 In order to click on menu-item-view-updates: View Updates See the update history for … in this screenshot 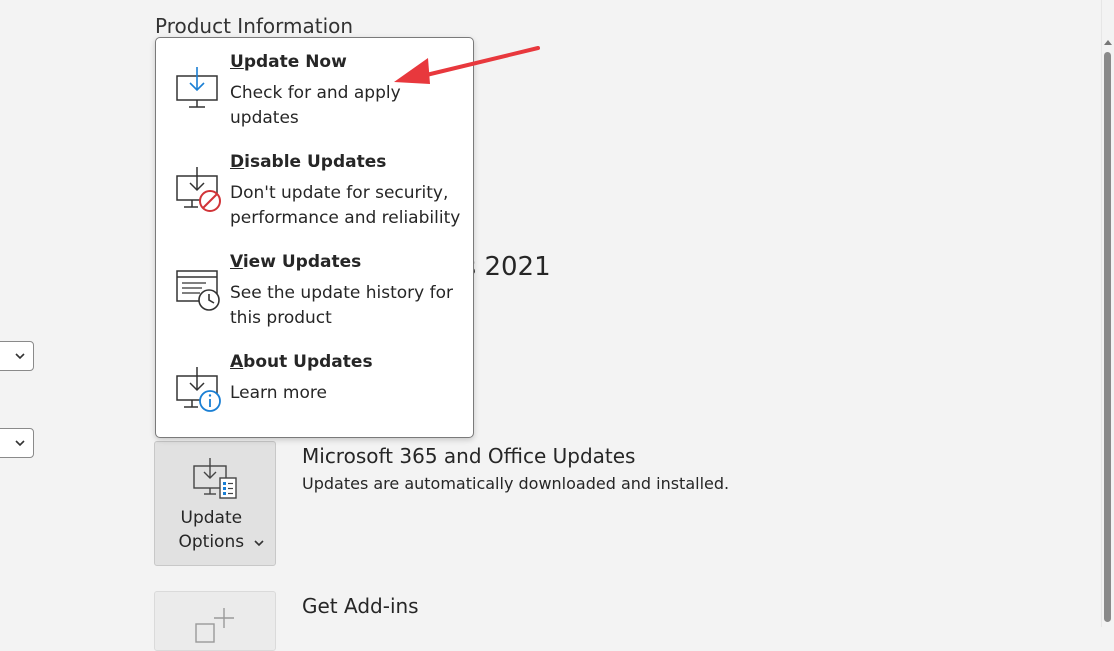, I will do `click(314, 286)`.